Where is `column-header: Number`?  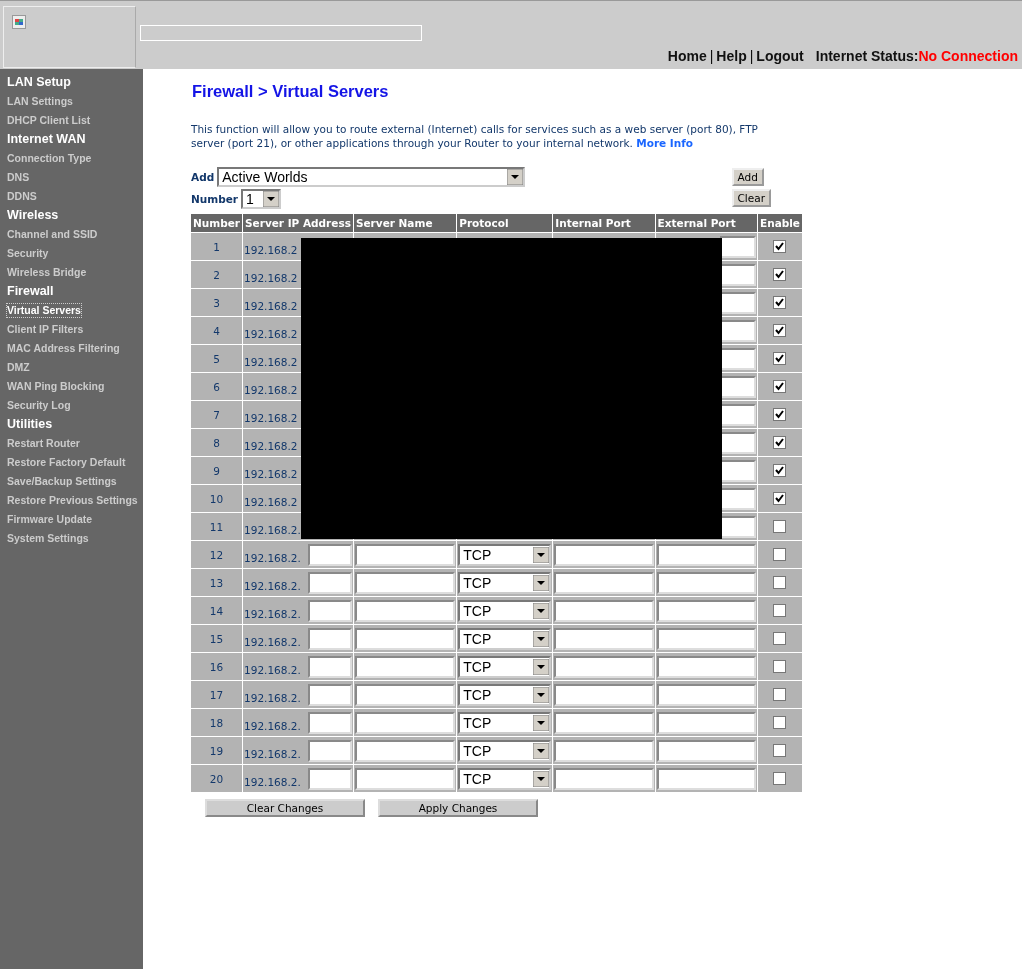
column-header: Number is located at coordinates (217, 223).